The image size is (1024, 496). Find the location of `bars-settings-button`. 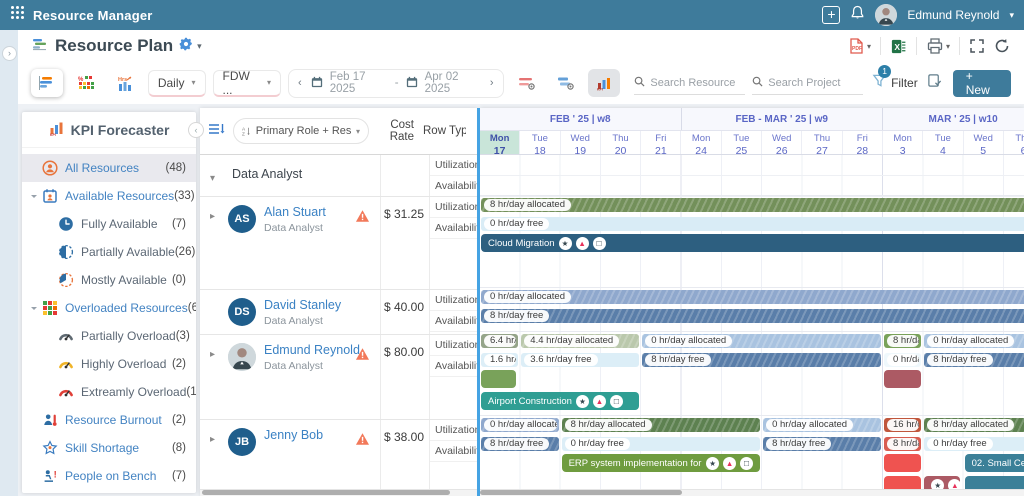

bars-settings-button is located at coordinates (565, 83).